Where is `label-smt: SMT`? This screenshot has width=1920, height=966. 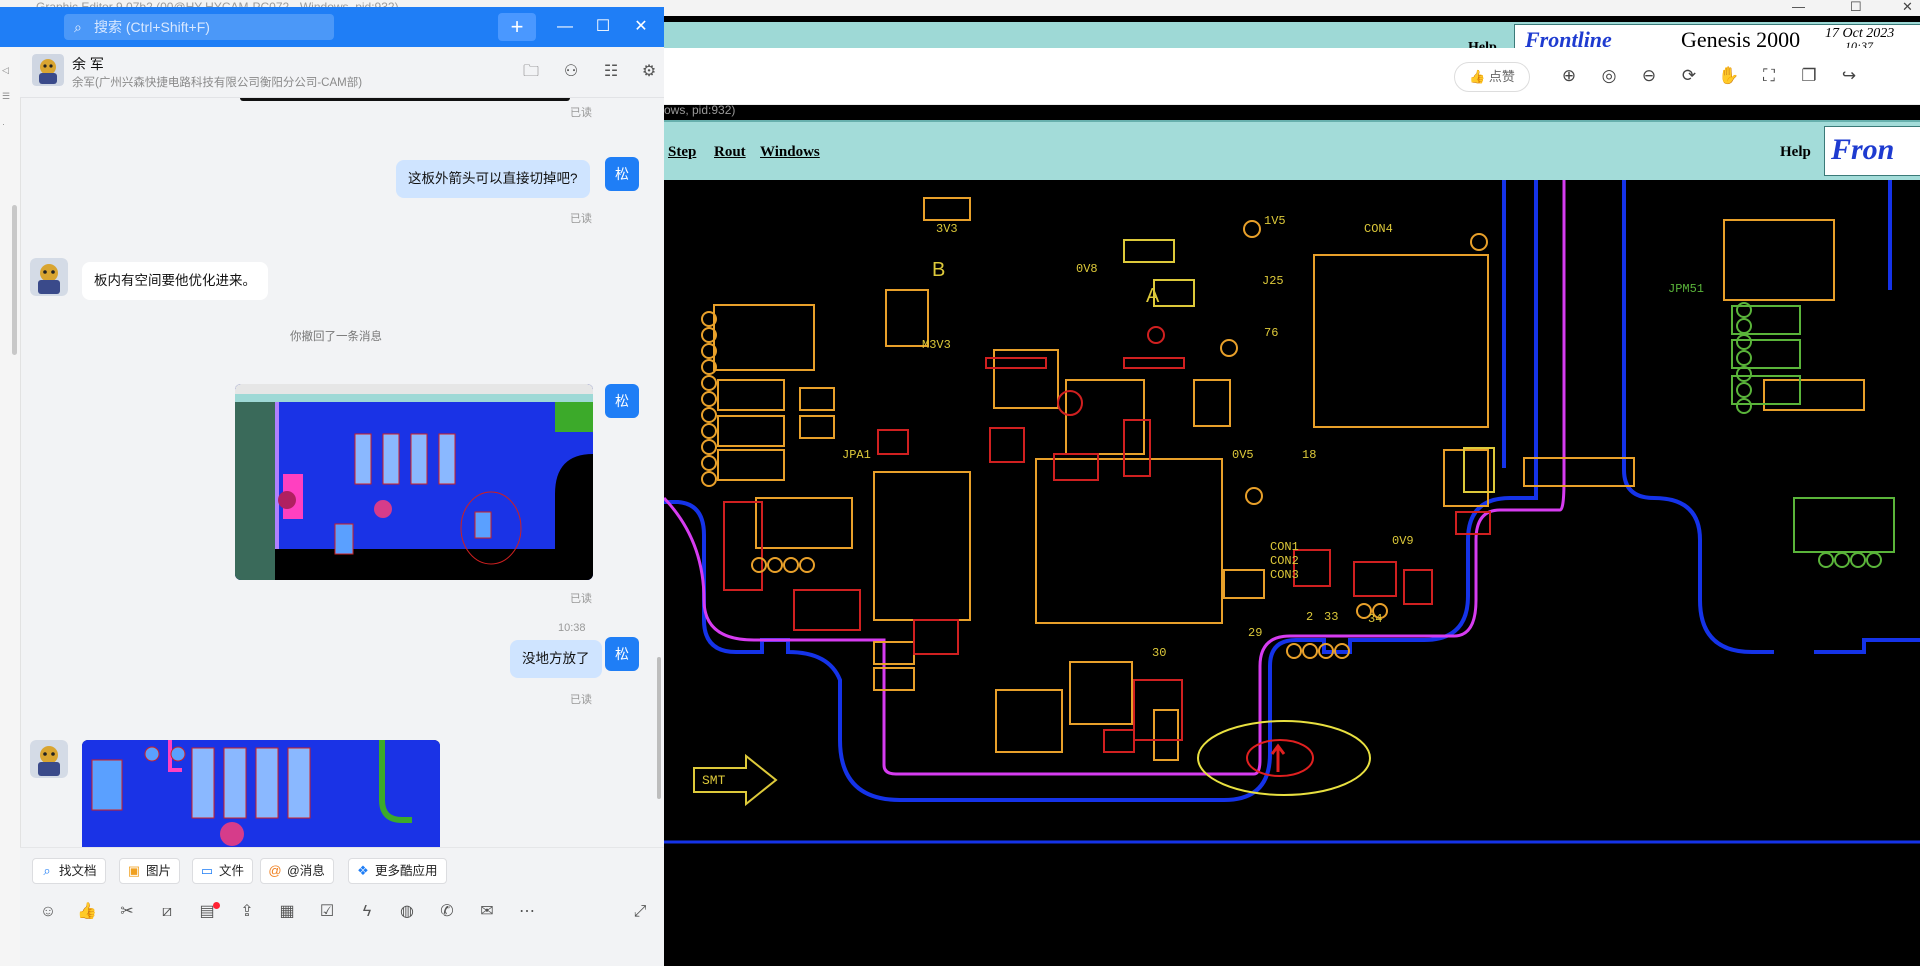
label-smt: SMT is located at coordinates (714, 780).